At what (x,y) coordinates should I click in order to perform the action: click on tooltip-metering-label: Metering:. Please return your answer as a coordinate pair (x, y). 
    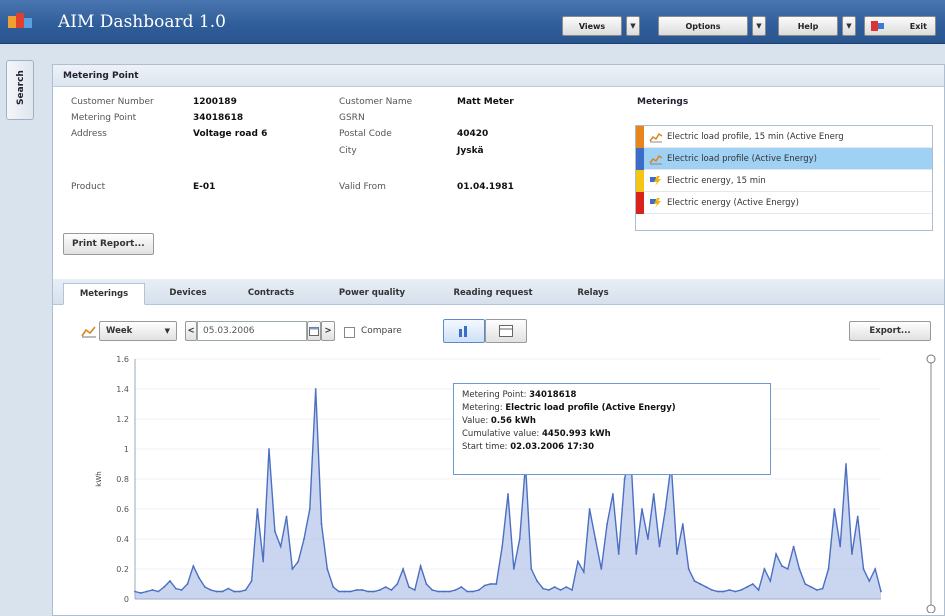
    Looking at the image, I should click on (482, 408).